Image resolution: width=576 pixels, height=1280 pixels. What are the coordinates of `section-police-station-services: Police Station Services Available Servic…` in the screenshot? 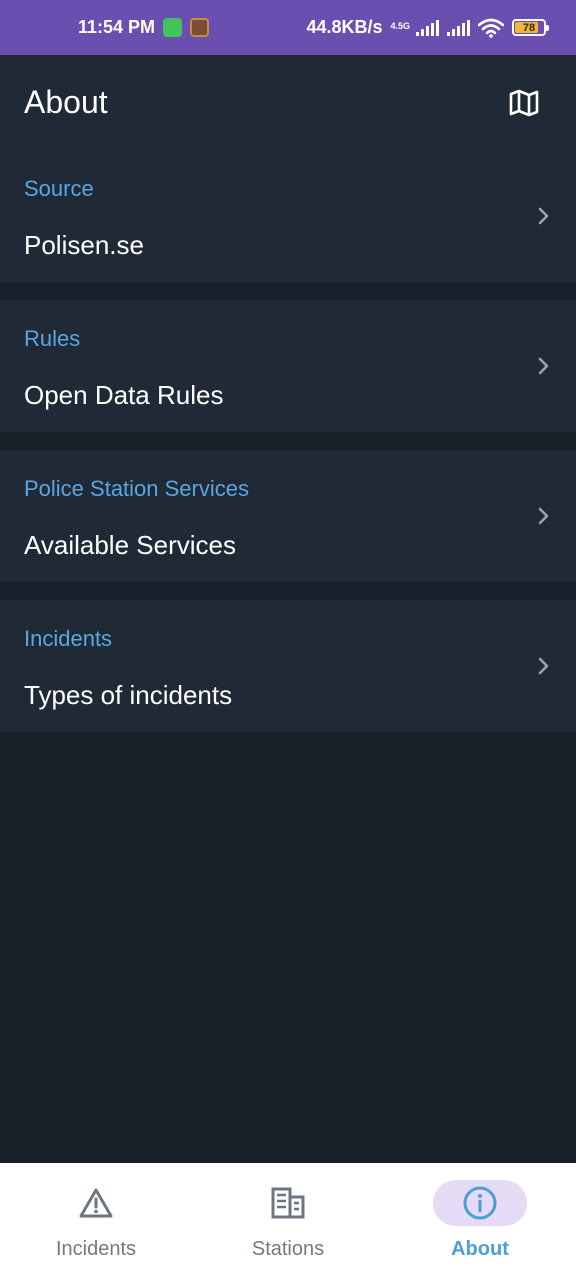 It's located at (288, 516).